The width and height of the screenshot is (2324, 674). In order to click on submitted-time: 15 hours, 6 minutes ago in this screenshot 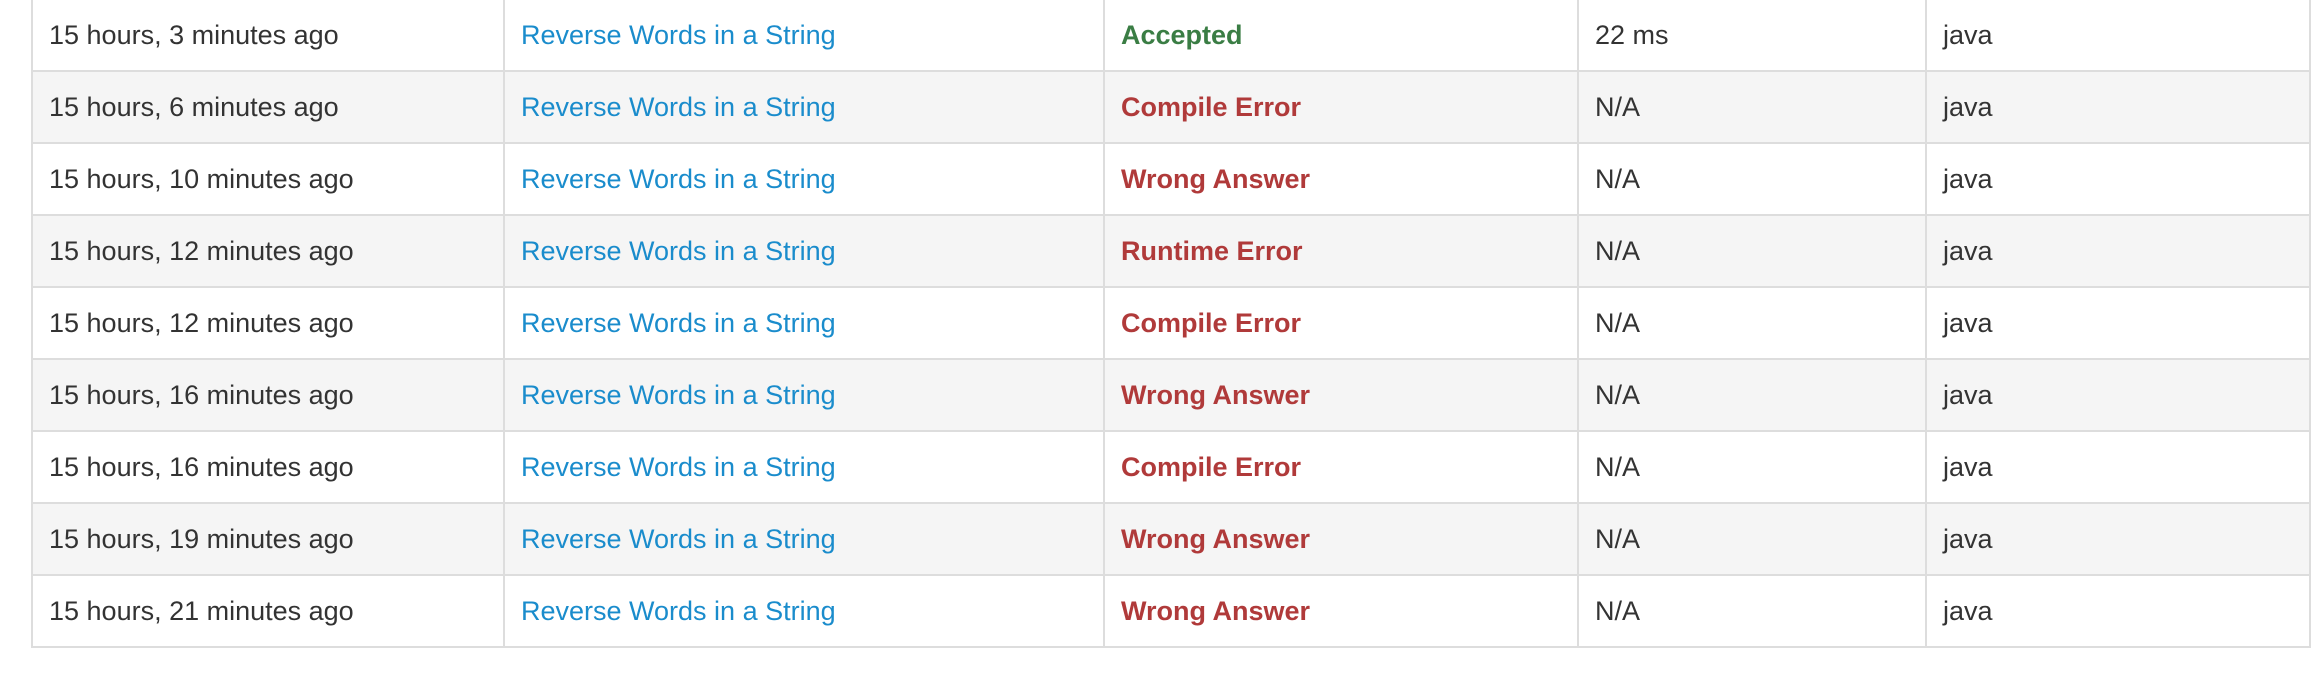, I will do `click(268, 107)`.